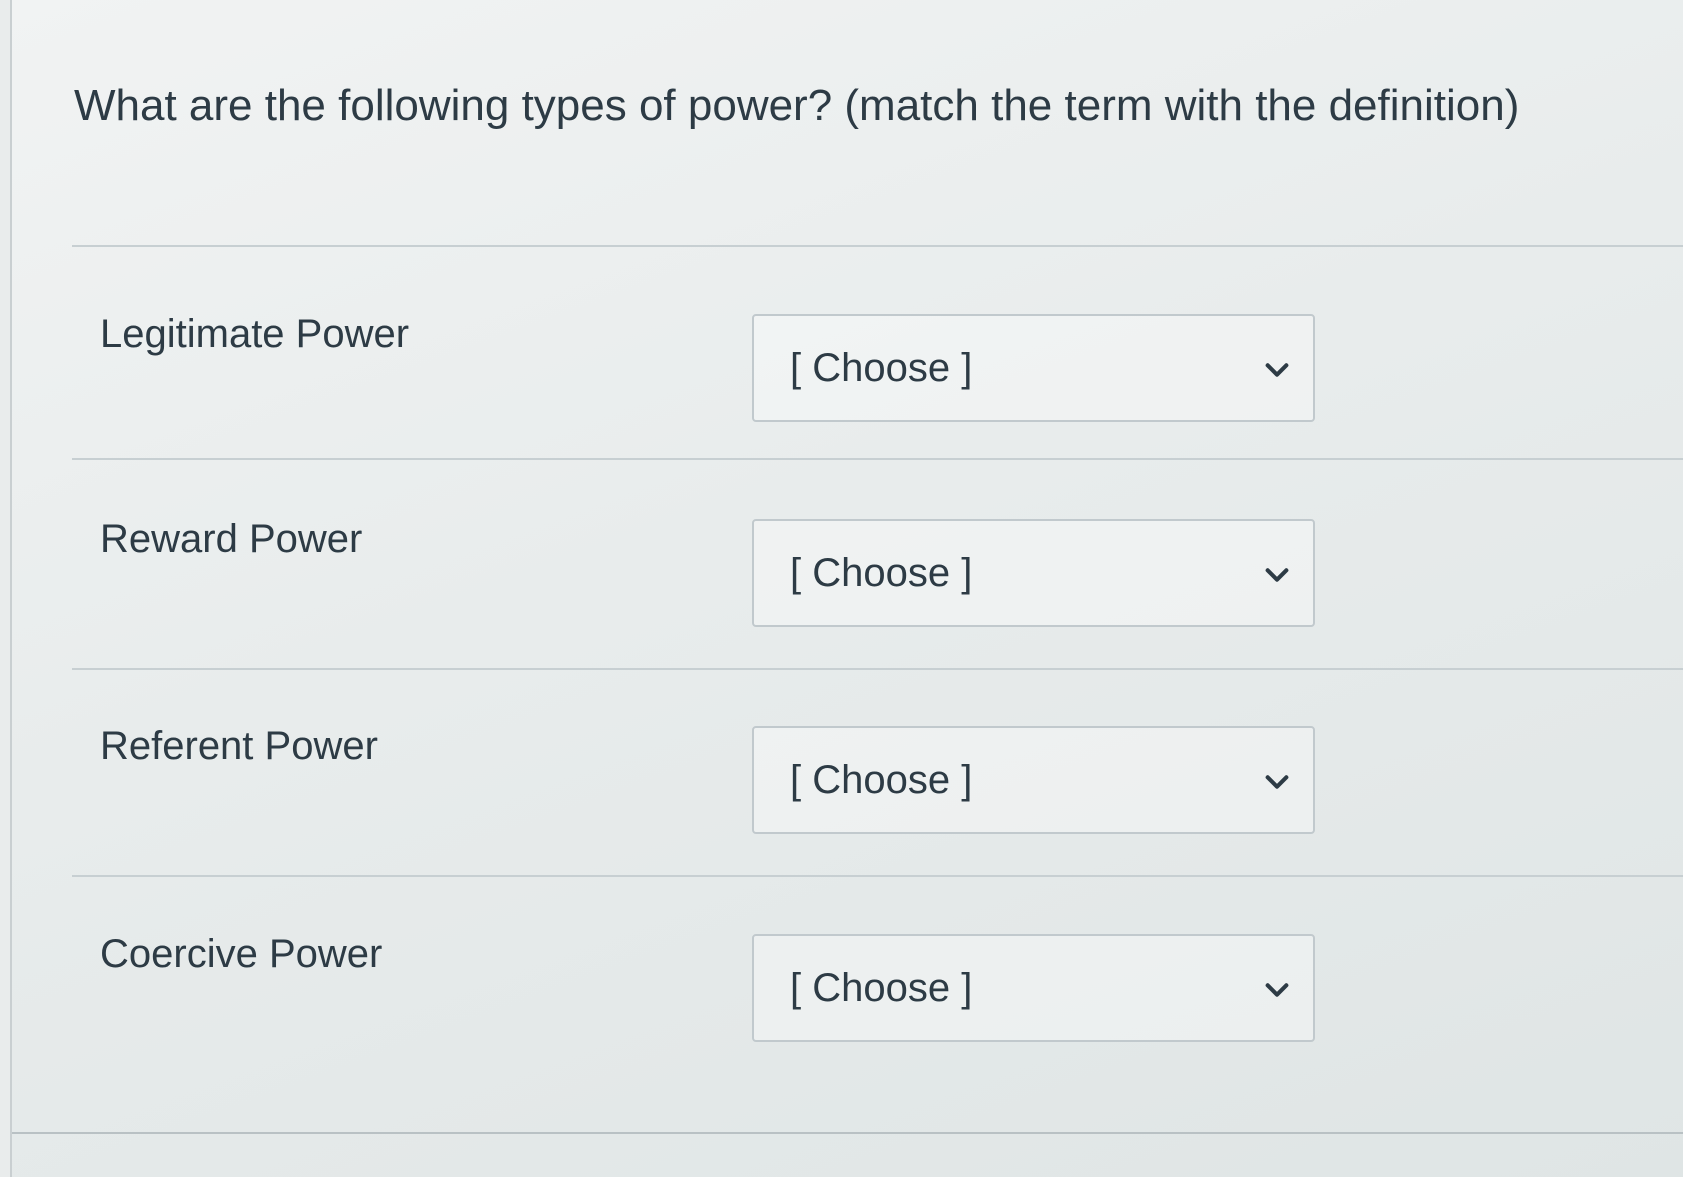 The height and width of the screenshot is (1177, 1683). What do you see at coordinates (1033, 368) in the screenshot?
I see `legitimate-power-select: [ Choose ]` at bounding box center [1033, 368].